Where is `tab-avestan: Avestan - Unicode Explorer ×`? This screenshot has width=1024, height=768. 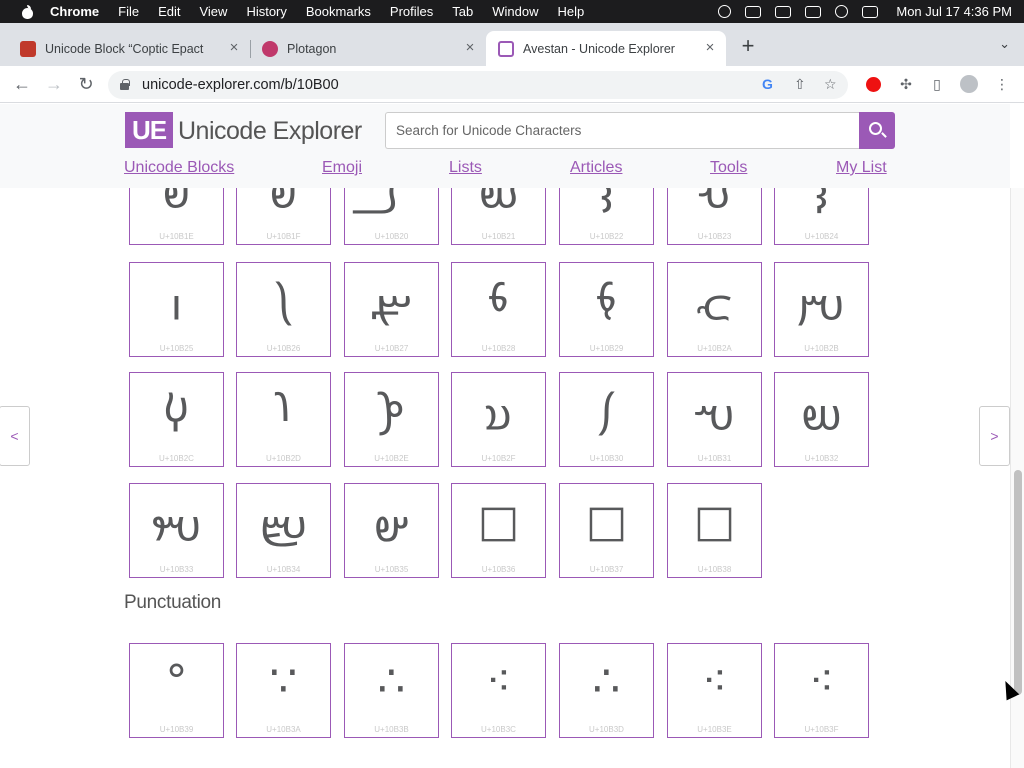
tab-avestan: Avestan - Unicode Explorer × is located at coordinates (606, 48).